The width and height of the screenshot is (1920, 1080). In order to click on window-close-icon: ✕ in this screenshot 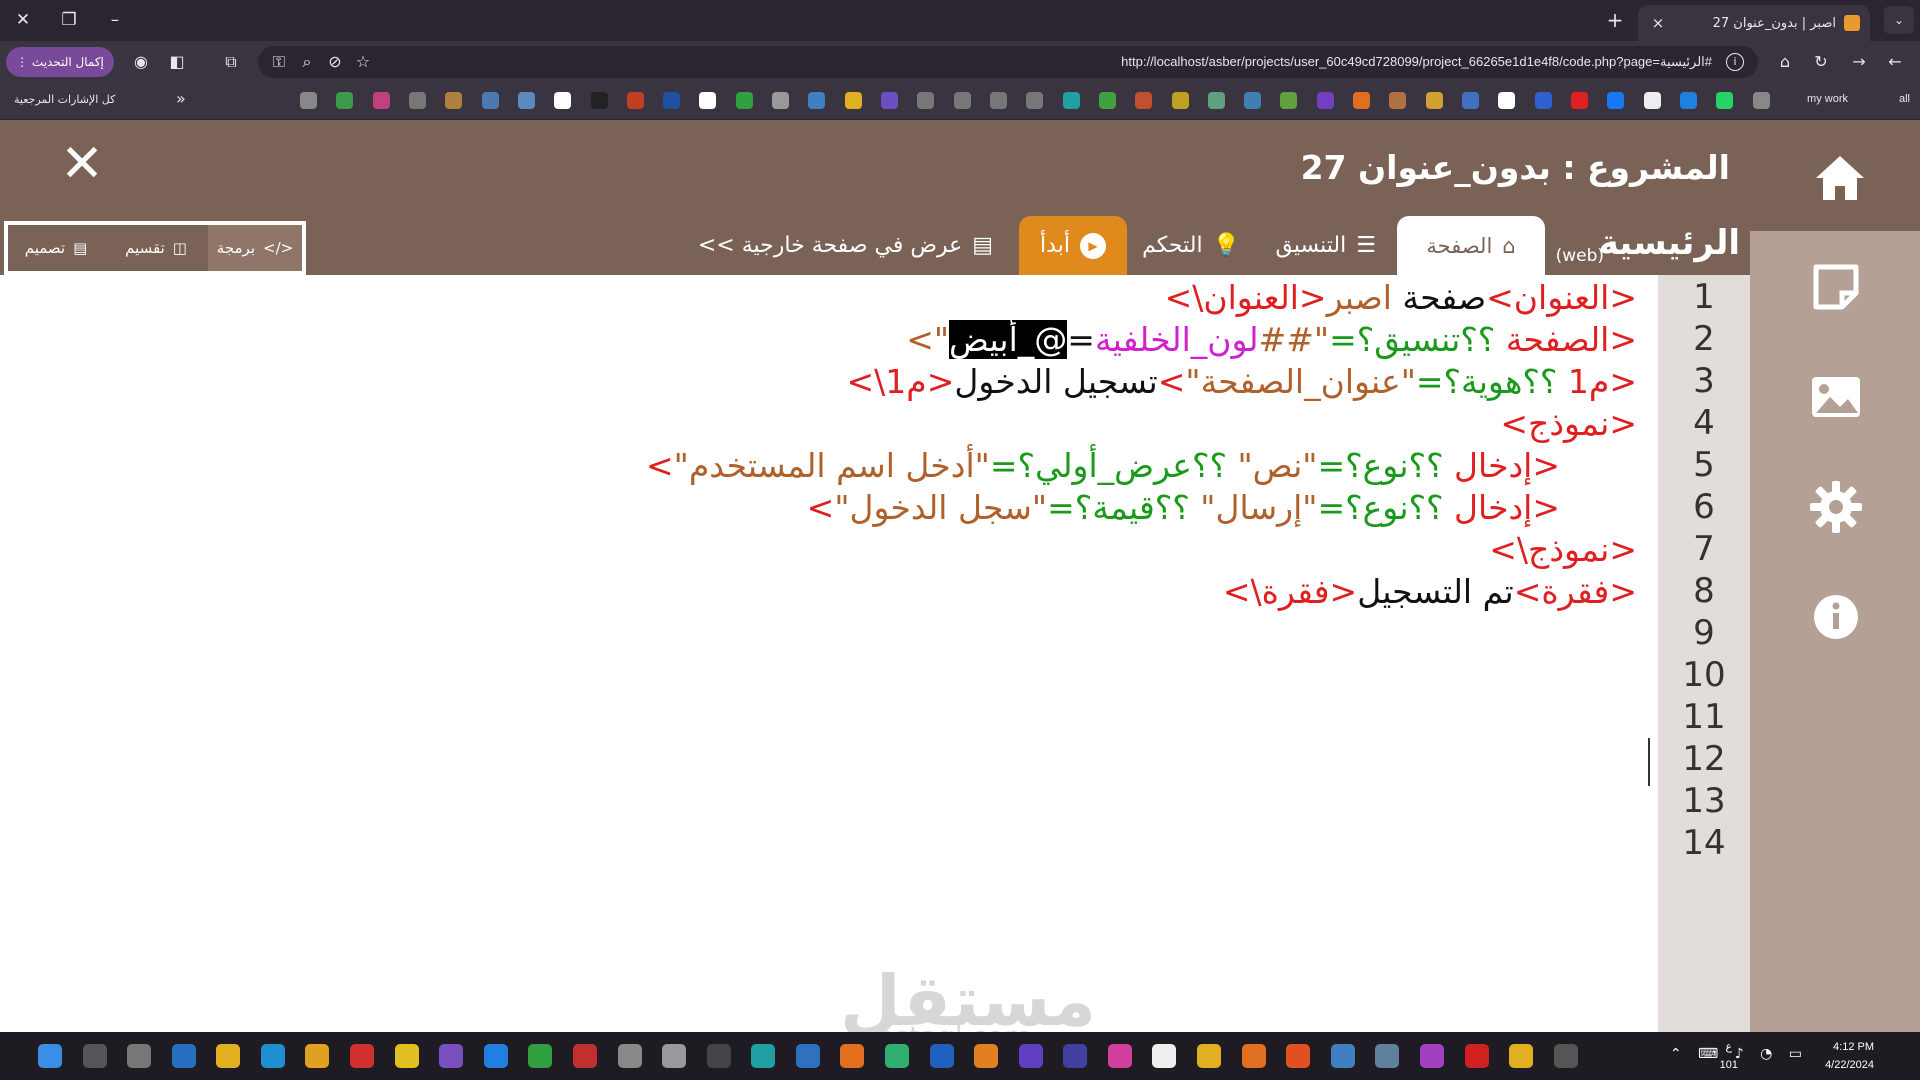, I will do `click(23, 20)`.